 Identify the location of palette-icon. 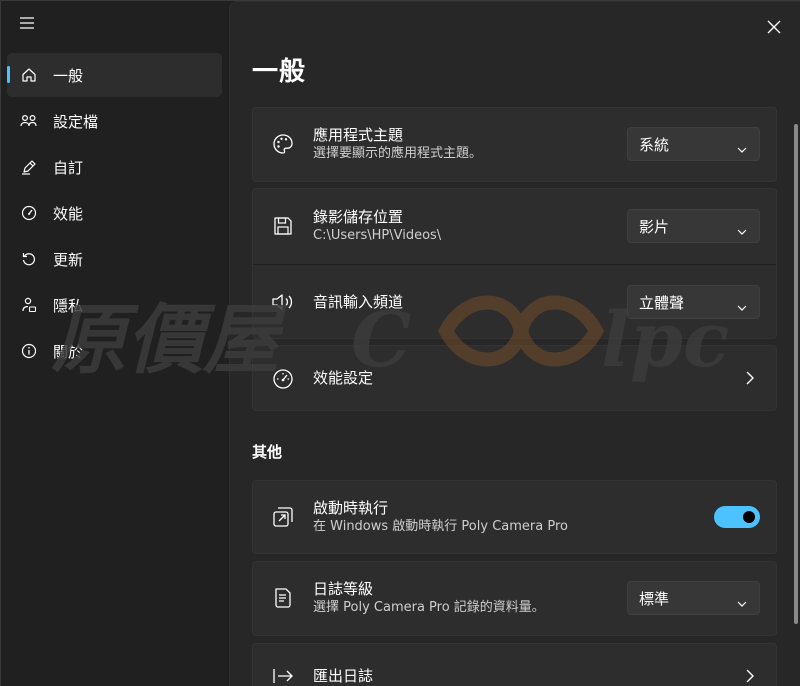
(283, 144).